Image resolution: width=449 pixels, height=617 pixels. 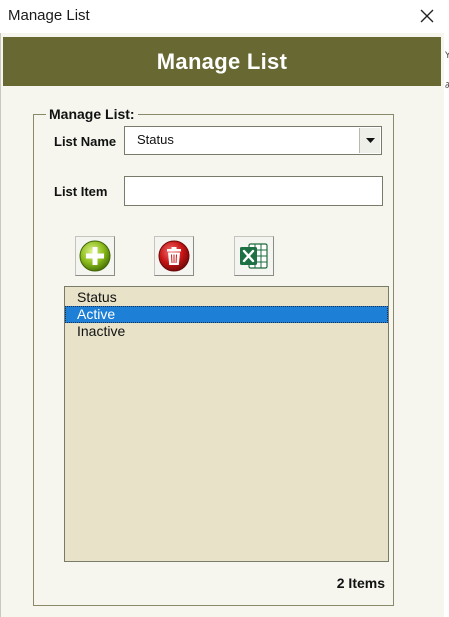 I want to click on close-button, so click(x=427, y=16).